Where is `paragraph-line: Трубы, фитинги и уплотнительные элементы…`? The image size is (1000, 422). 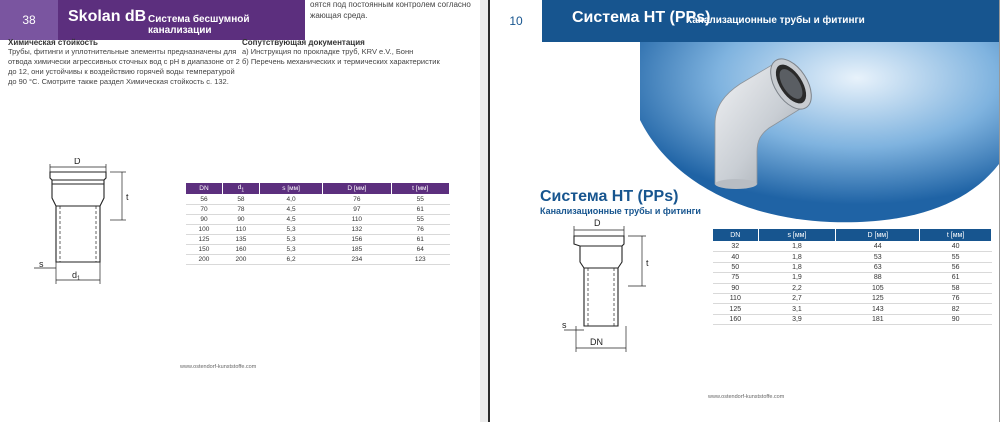 paragraph-line: Трубы, фитинги и уплотнительные элементы… is located at coordinates (122, 51).